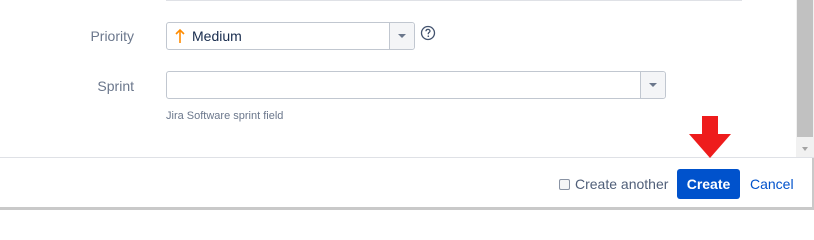  I want to click on cancel-link: Cancel, so click(772, 184).